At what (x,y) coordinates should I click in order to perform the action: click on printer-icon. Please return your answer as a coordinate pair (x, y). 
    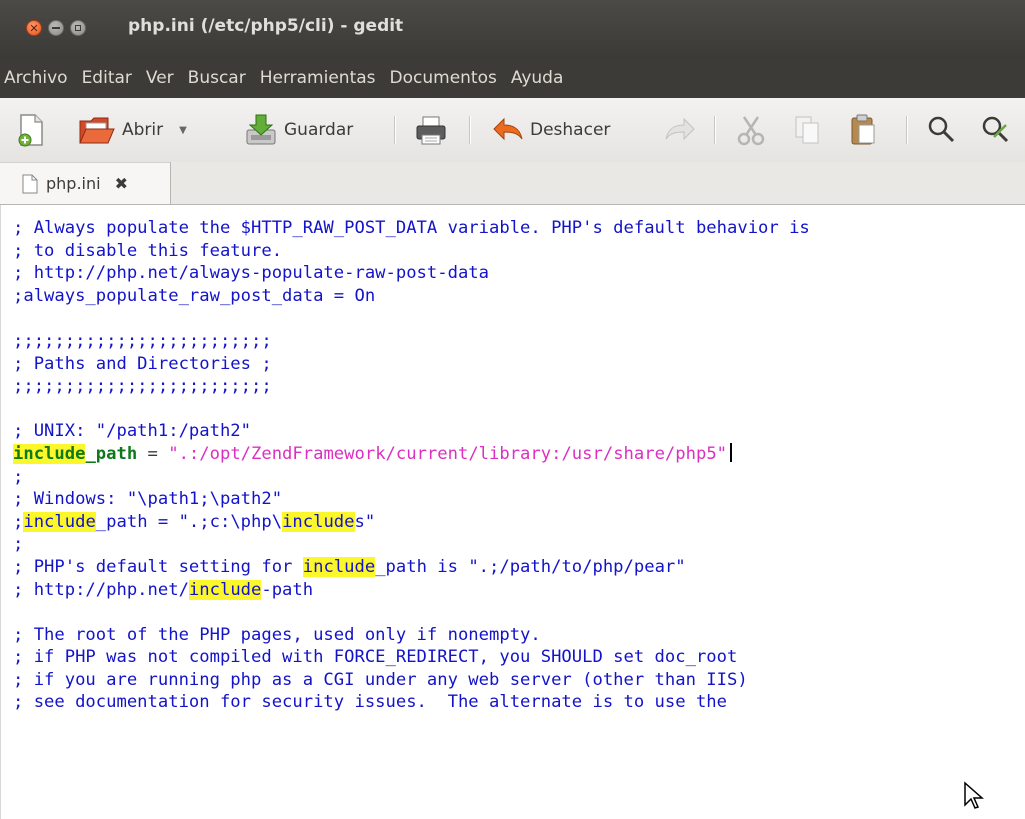
    Looking at the image, I should click on (431, 130).